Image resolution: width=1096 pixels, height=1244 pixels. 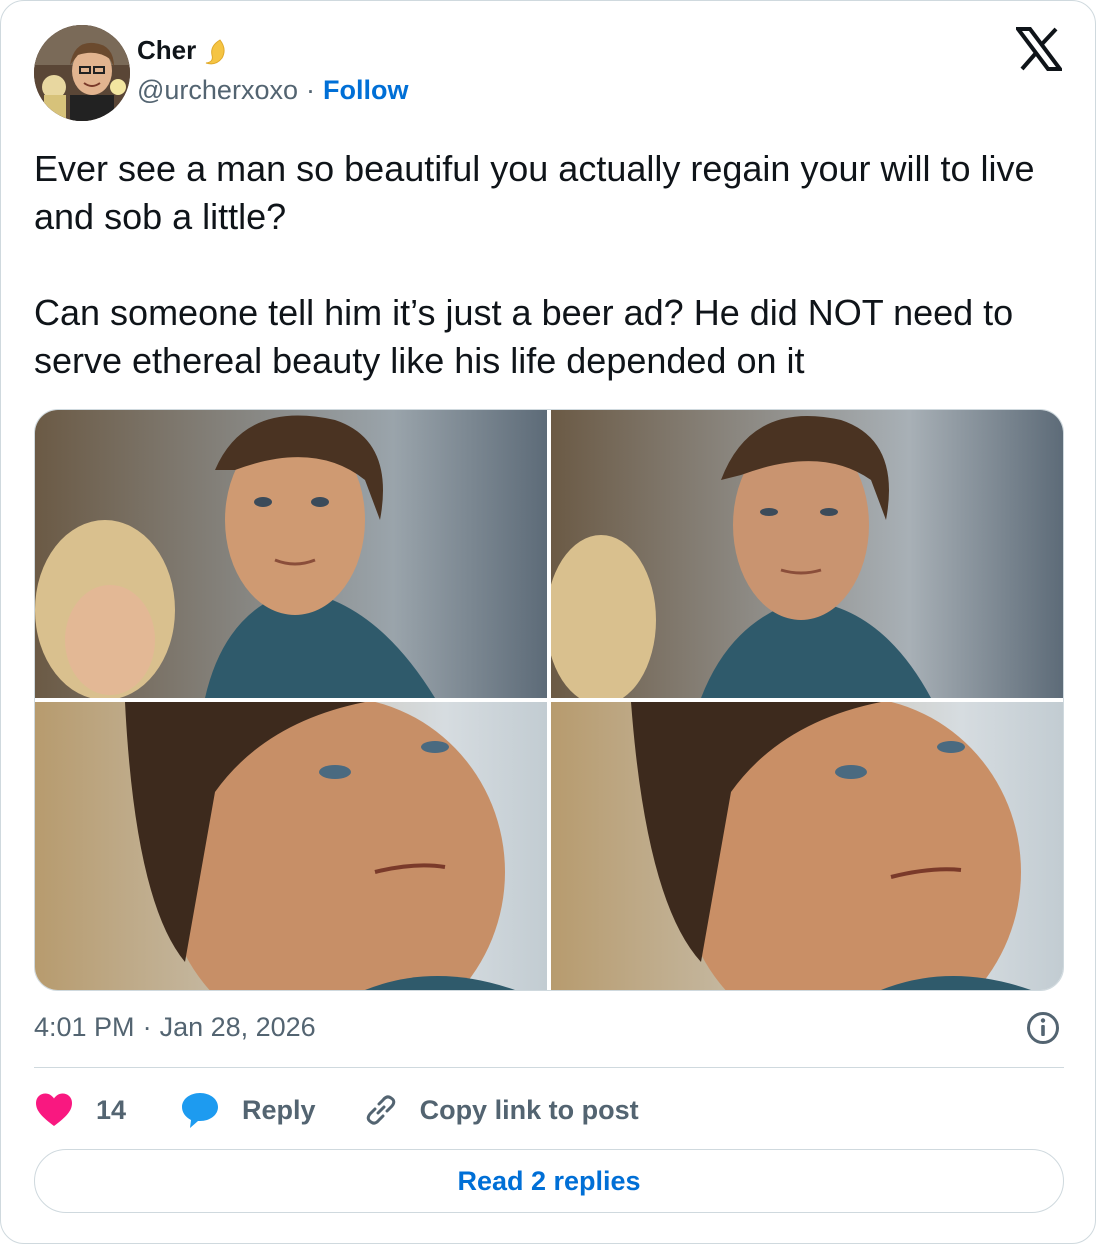 I want to click on author-name-row: Cher, so click(x=182, y=50).